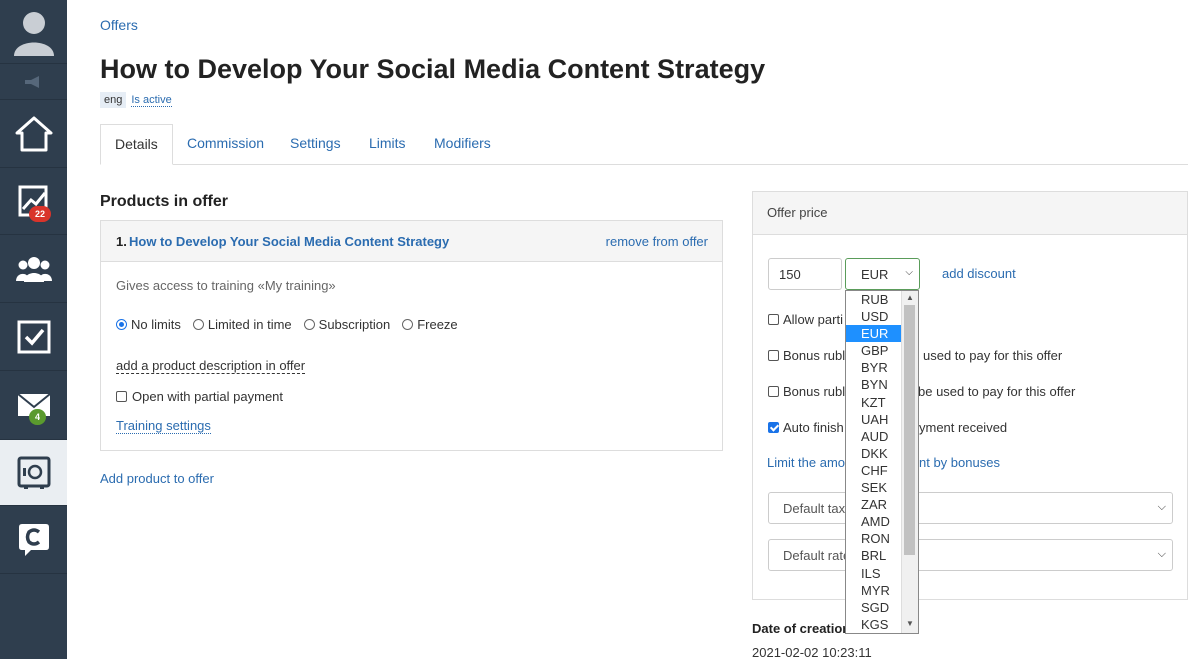 The image size is (1200, 660). I want to click on home-item, so click(33, 134).